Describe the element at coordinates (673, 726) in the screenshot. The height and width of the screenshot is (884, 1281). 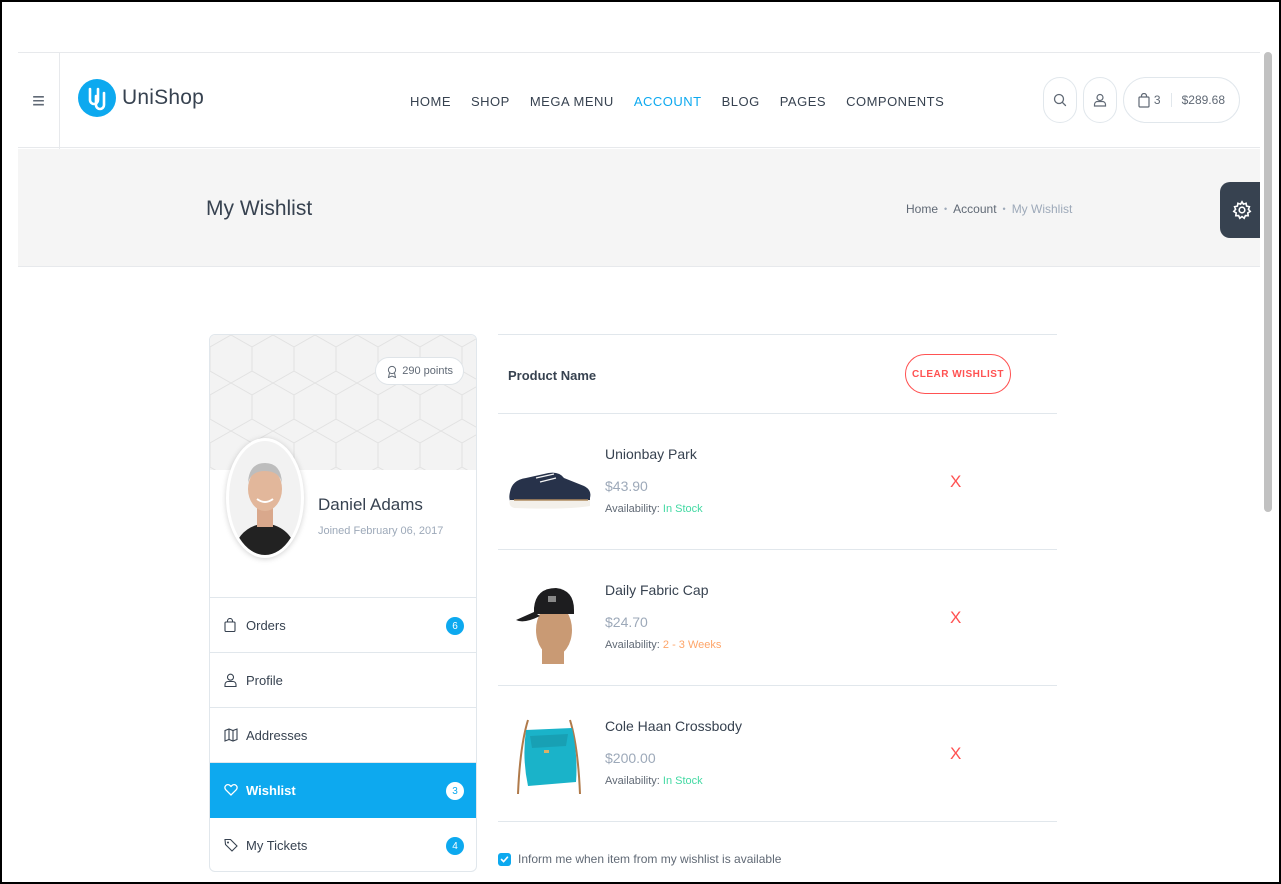
I see `product-name-link: Cole Haan Crossbody` at that location.